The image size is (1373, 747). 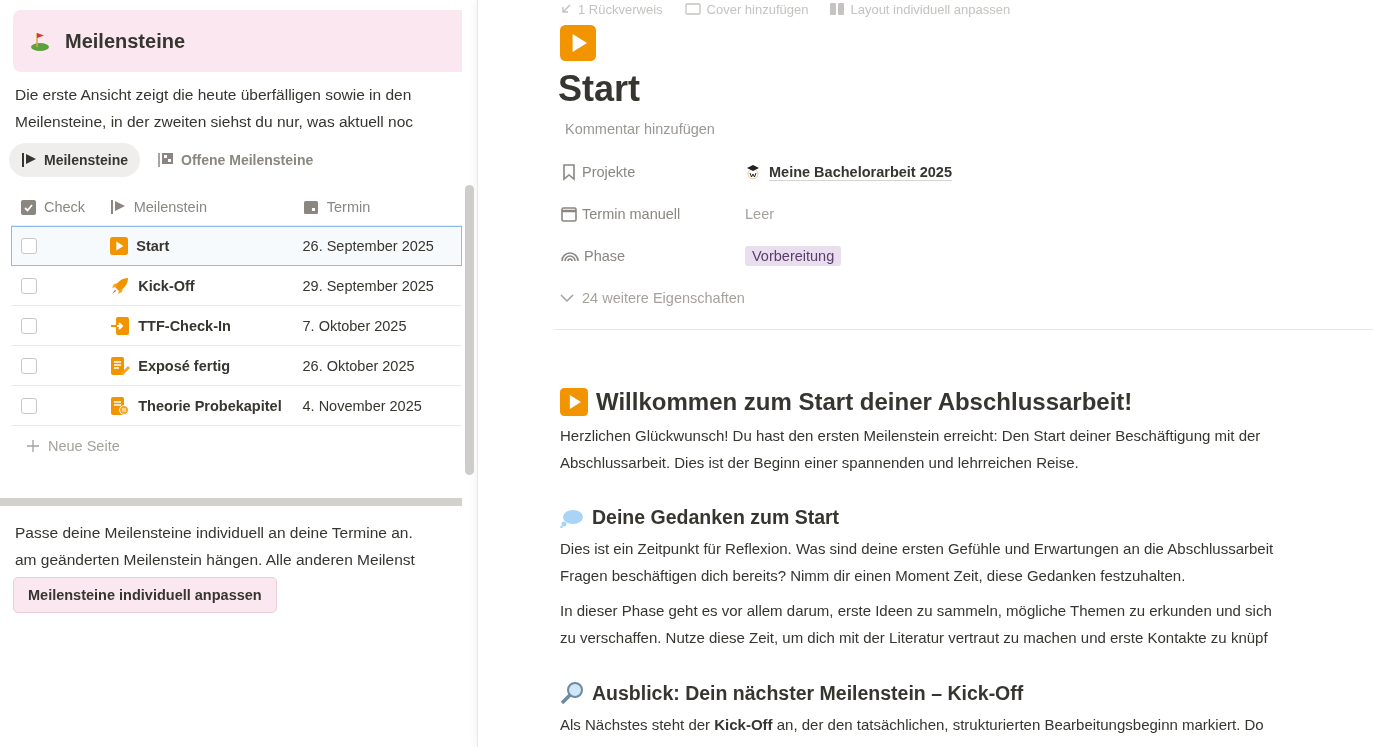 I want to click on paragraph-text: Dies ist ein Zeitpunkt für Reflexion. Was sind deine ersten Gefühle und Erwartungen an die Abschlussarbeit, so click(x=917, y=549).